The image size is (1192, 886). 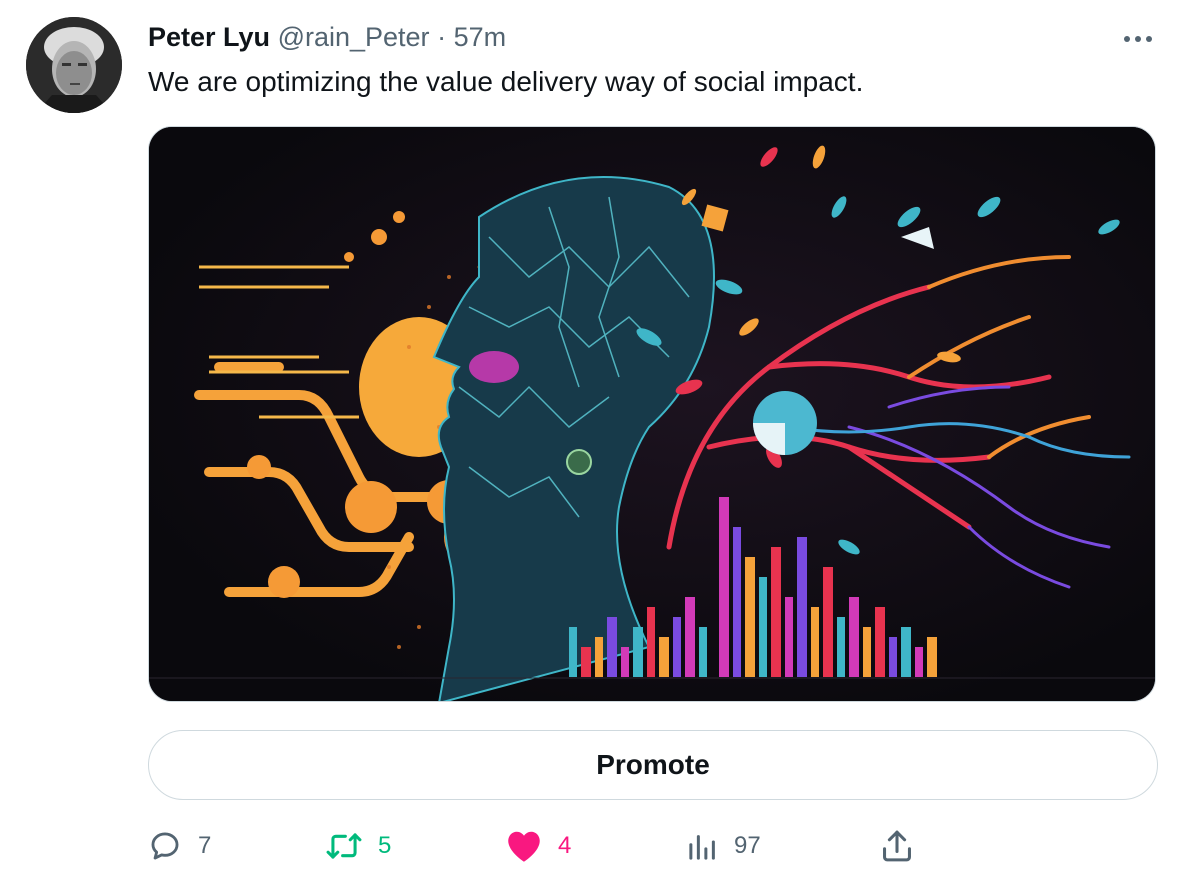 What do you see at coordinates (385, 845) in the screenshot?
I see `retweet-count: 5` at bounding box center [385, 845].